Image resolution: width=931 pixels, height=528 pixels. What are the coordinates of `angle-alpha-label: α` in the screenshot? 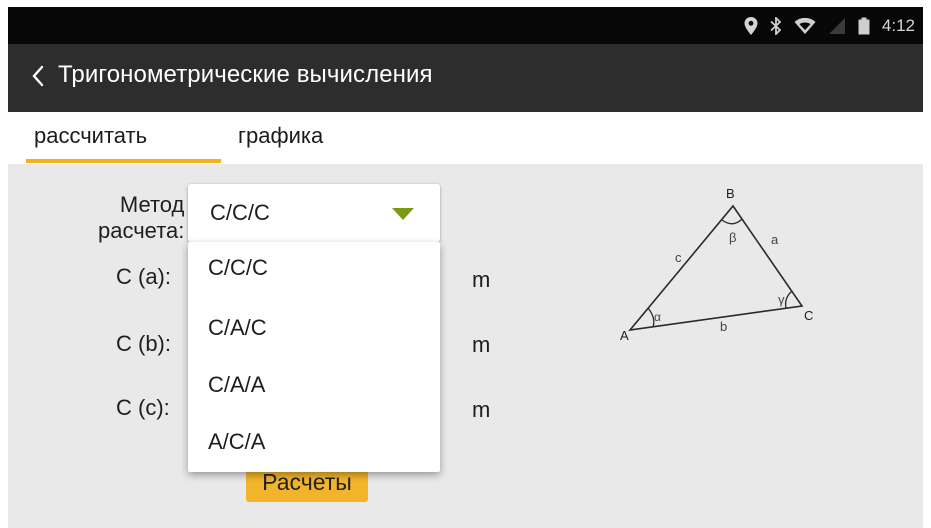 It's located at (657, 317).